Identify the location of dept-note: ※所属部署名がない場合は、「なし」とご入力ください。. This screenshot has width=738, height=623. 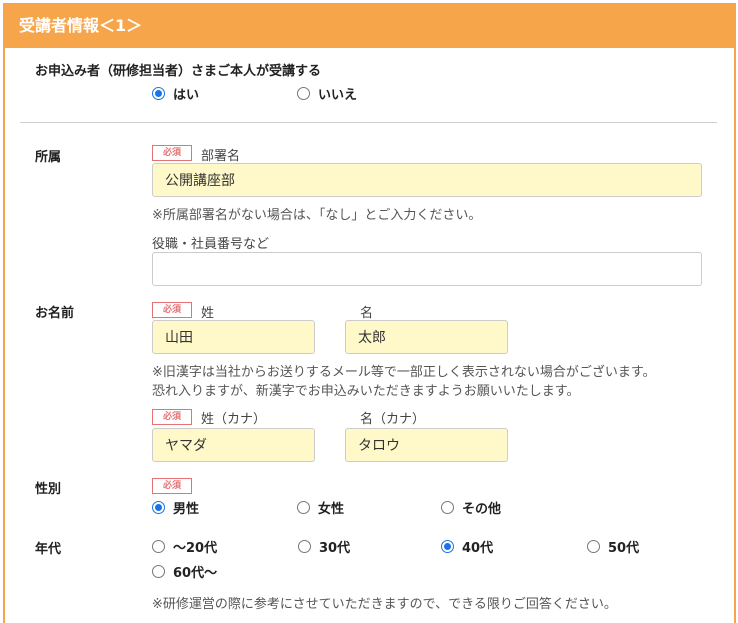
(317, 215).